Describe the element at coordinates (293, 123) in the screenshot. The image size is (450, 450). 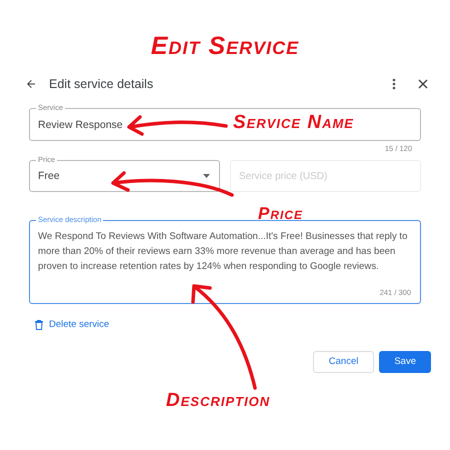
I see `annotation-label: Service Name` at that location.